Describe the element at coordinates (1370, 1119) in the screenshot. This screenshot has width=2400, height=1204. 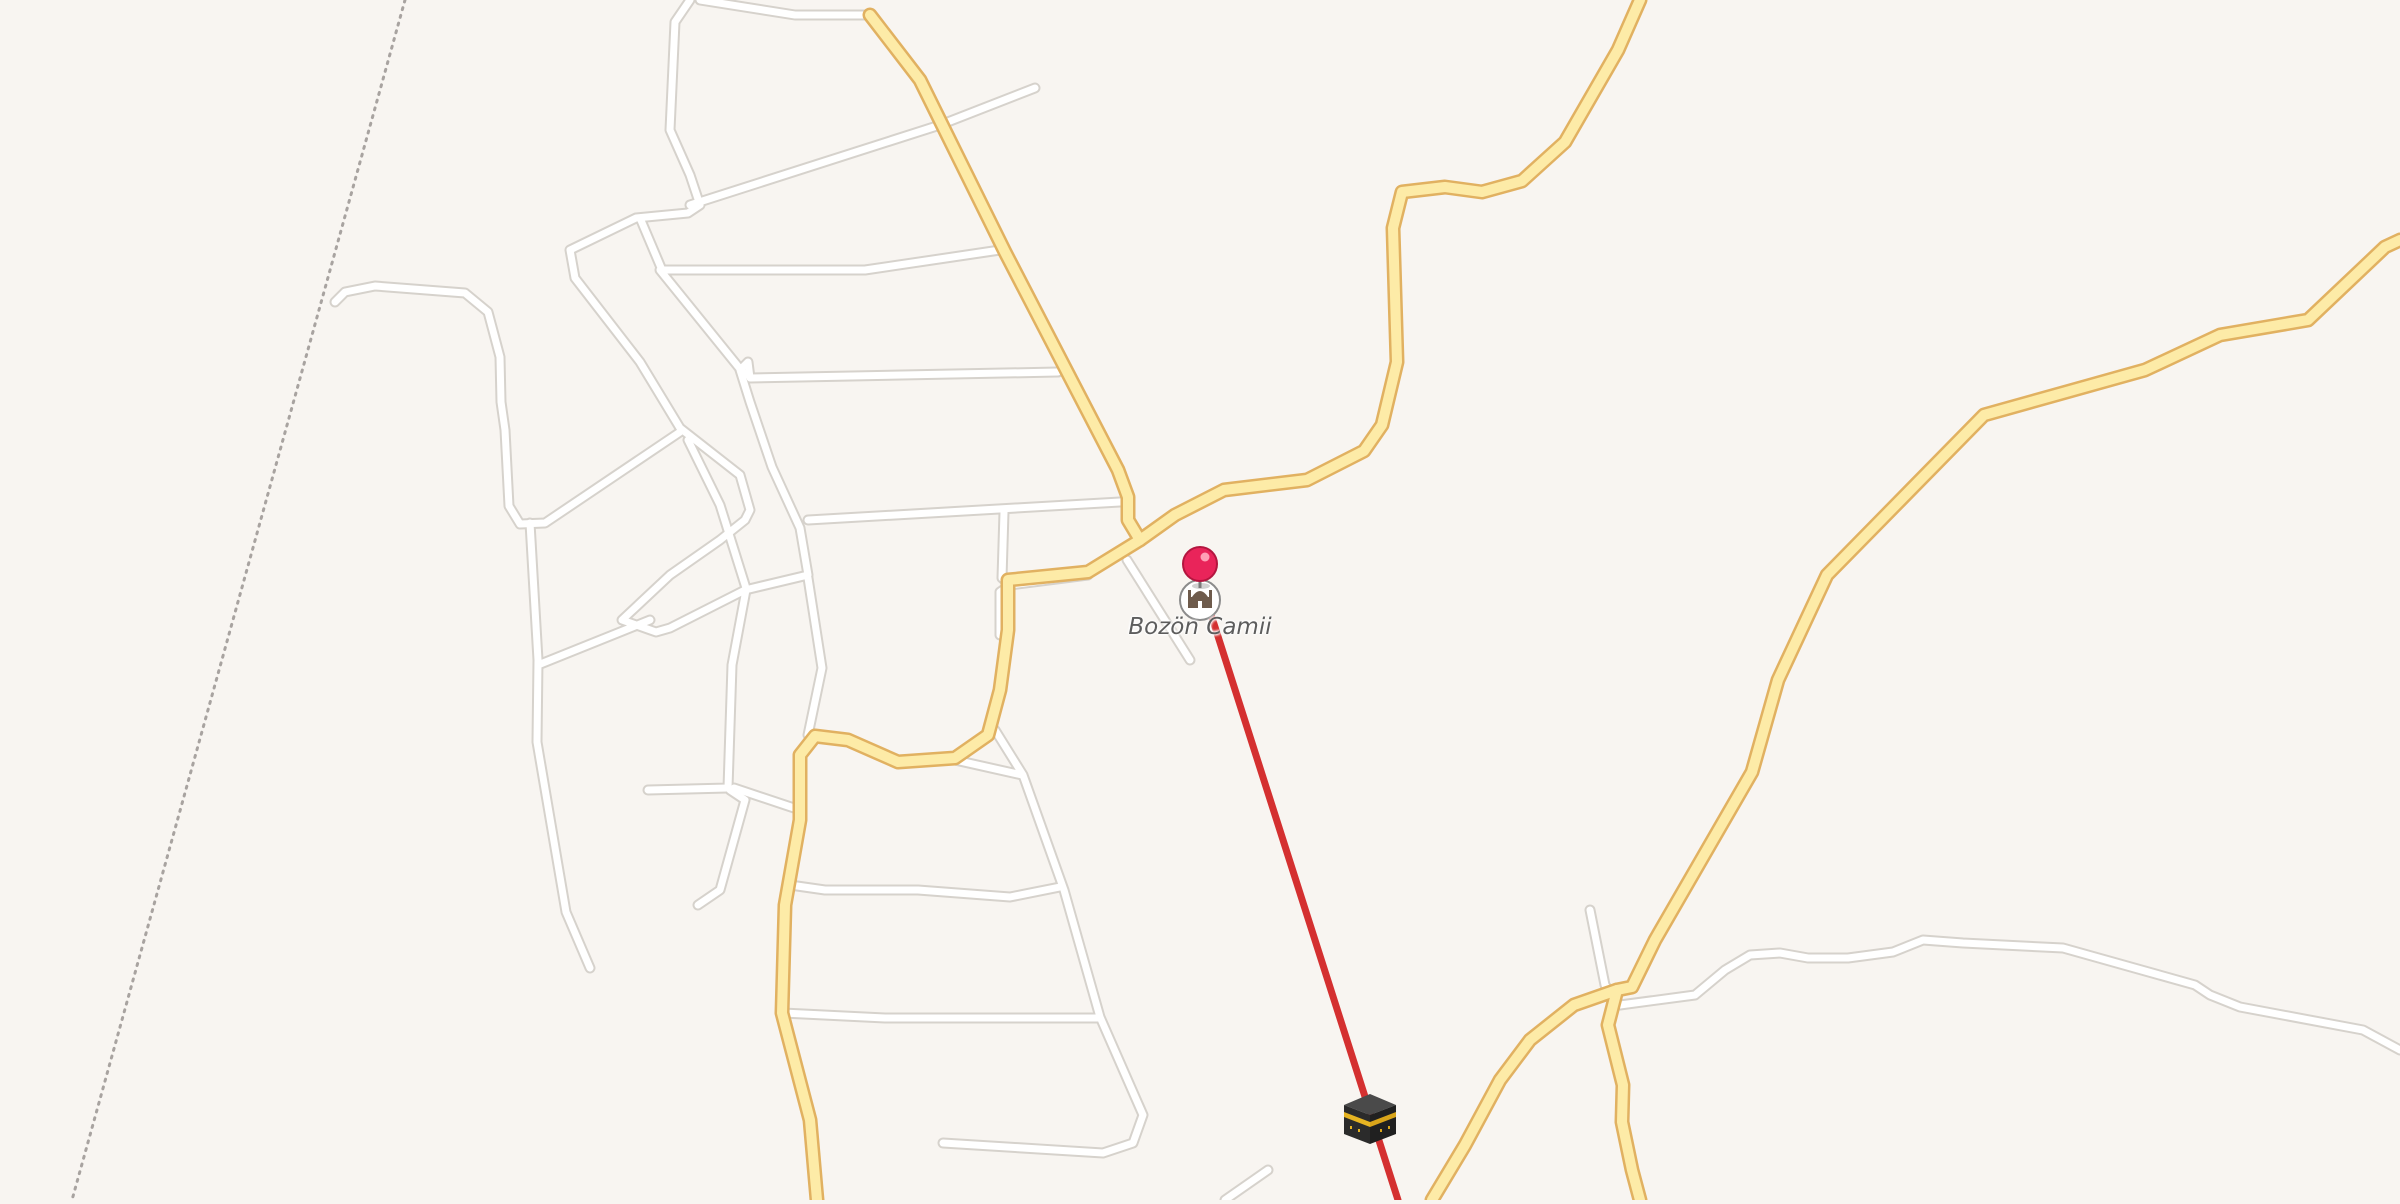
I see `kaaba-icon` at that location.